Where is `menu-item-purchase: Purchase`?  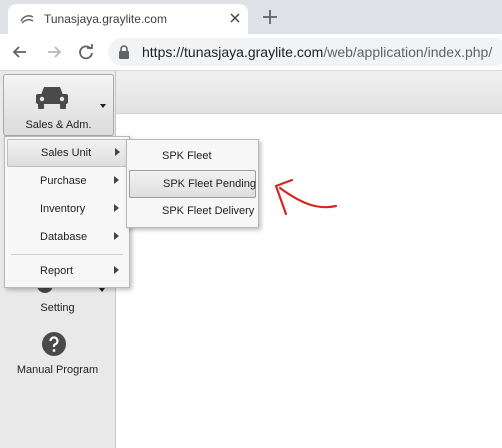
menu-item-purchase: Purchase is located at coordinates (66, 181).